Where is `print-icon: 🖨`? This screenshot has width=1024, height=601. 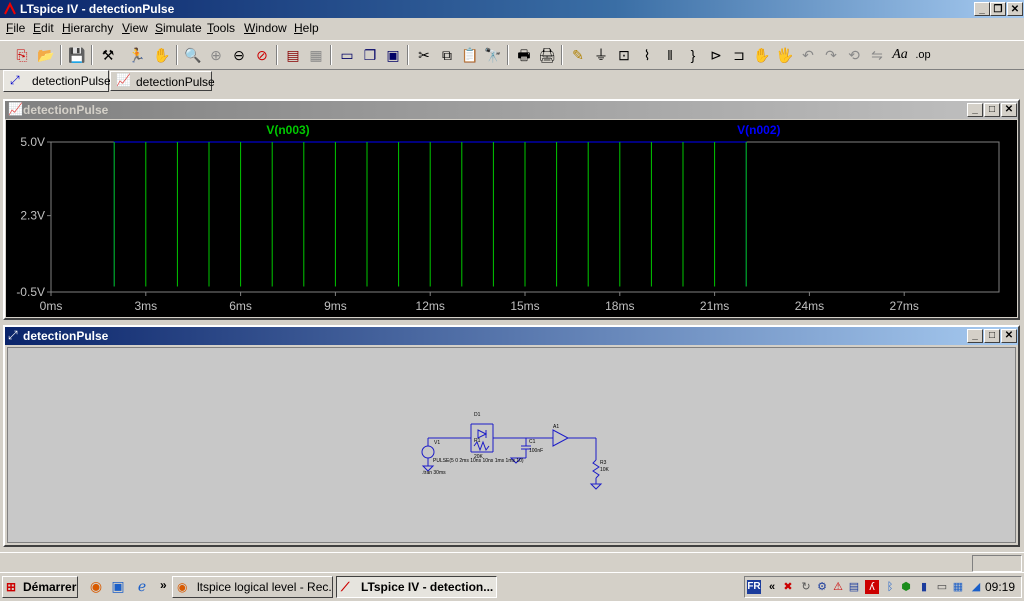
print-icon: 🖨 is located at coordinates (547, 55).